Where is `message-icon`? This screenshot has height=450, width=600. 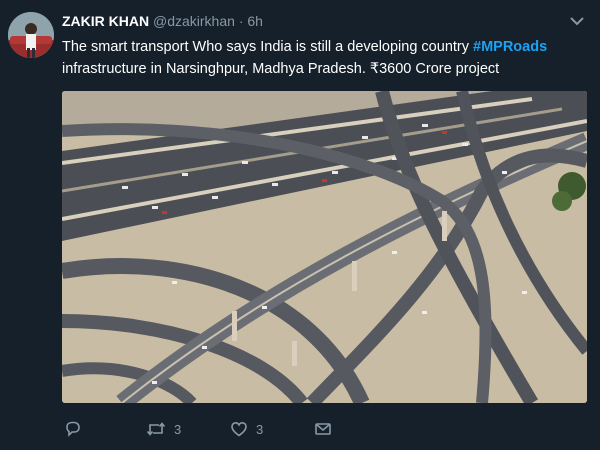
message-icon is located at coordinates (323, 429).